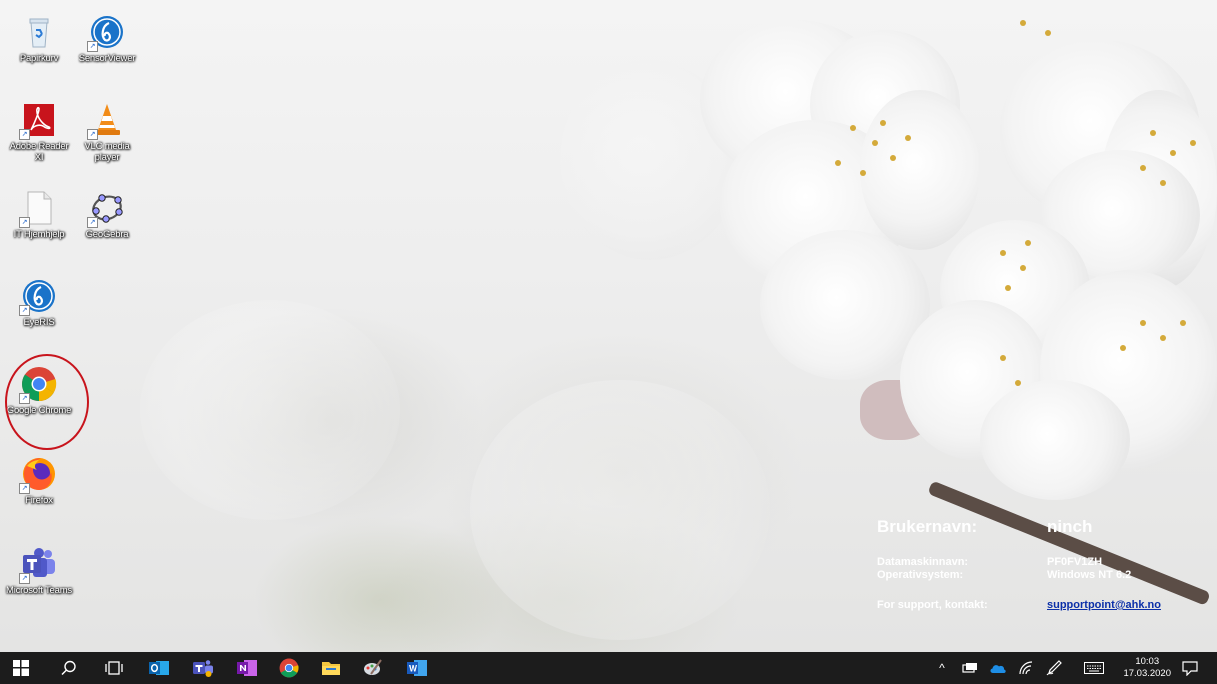  Describe the element at coordinates (39, 322) in the screenshot. I see `icon-label: EyeRIS` at that location.